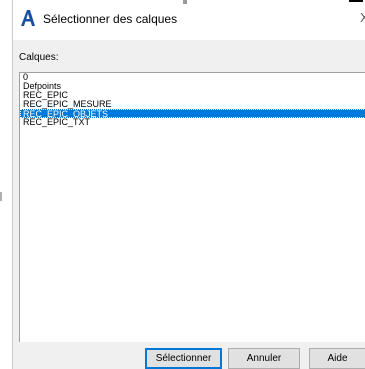 The width and height of the screenshot is (365, 369). Describe the element at coordinates (1, 196) in the screenshot. I see `resize-handle` at that location.